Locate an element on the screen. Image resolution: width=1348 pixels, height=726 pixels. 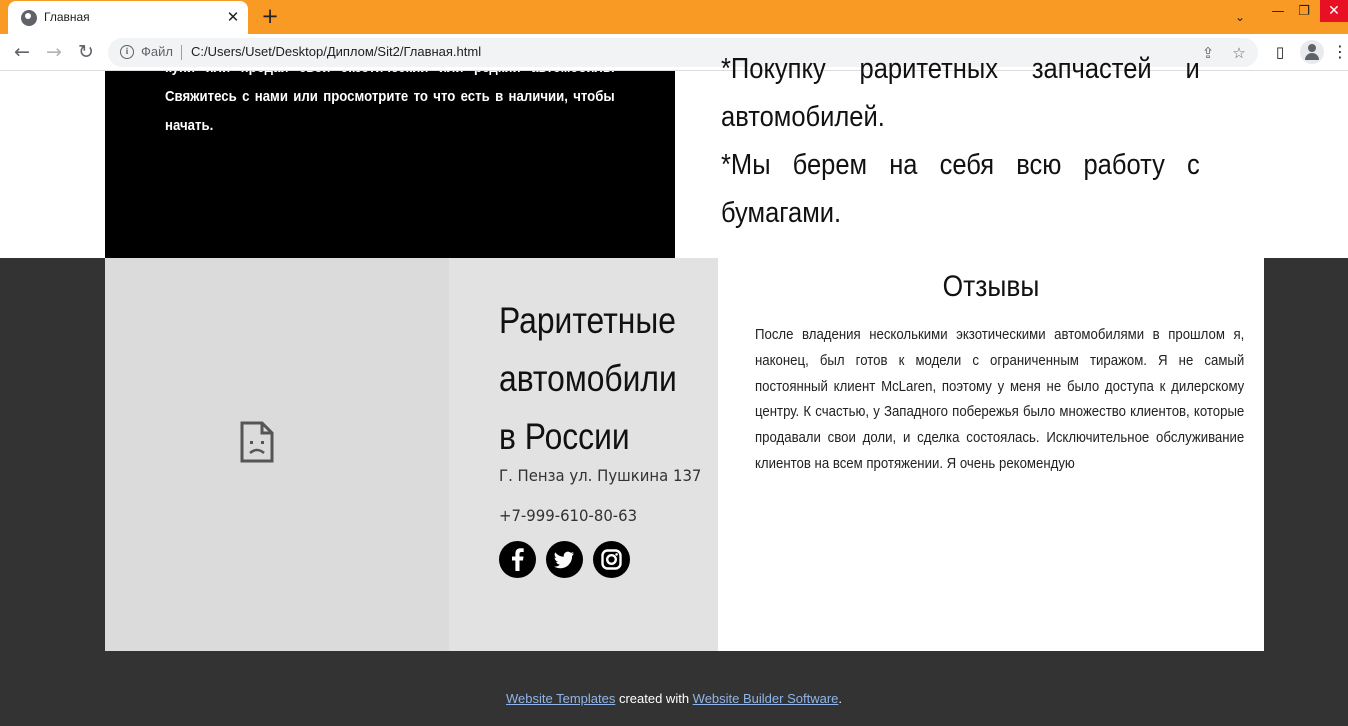
side-panel-icon: ▯ is located at coordinates (1280, 52).